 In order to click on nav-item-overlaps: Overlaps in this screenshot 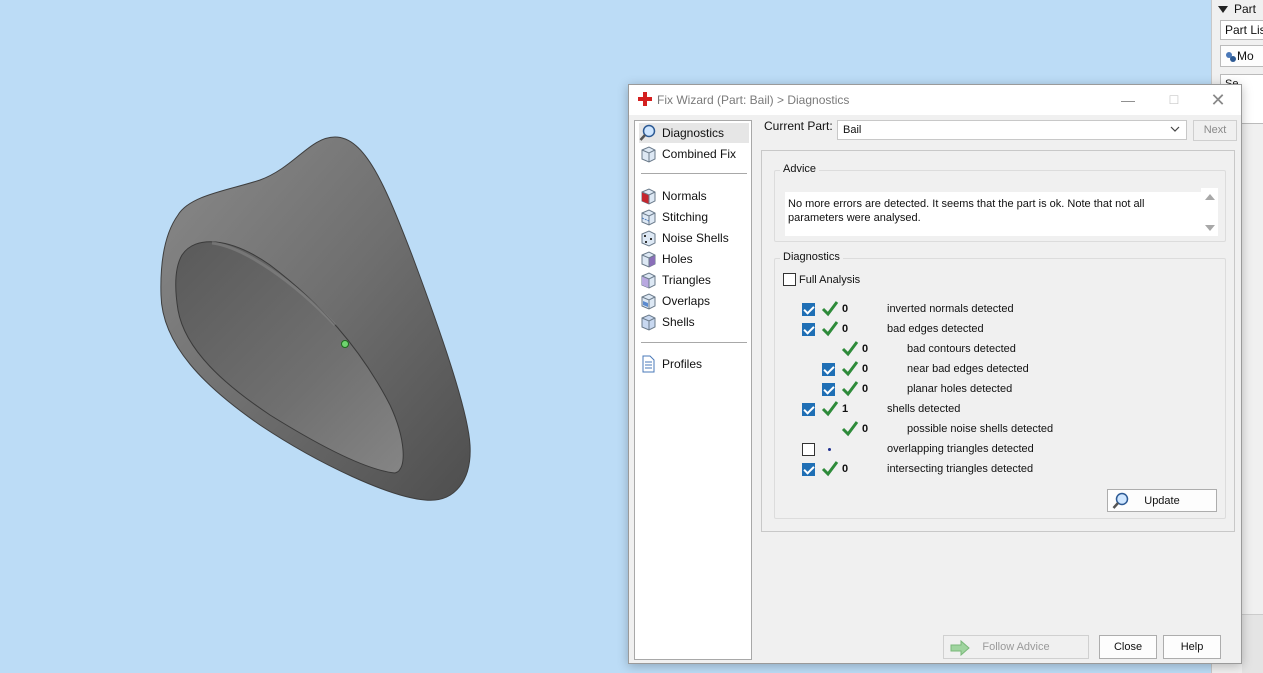, I will do `click(694, 301)`.